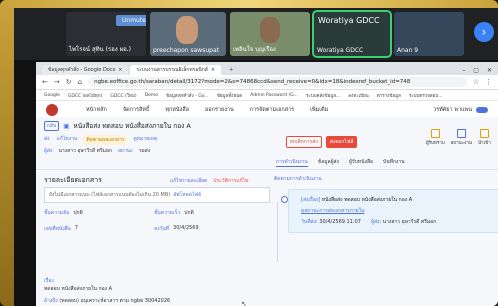 The height and width of the screenshot is (306, 498). I want to click on app-logo, so click(52, 110).